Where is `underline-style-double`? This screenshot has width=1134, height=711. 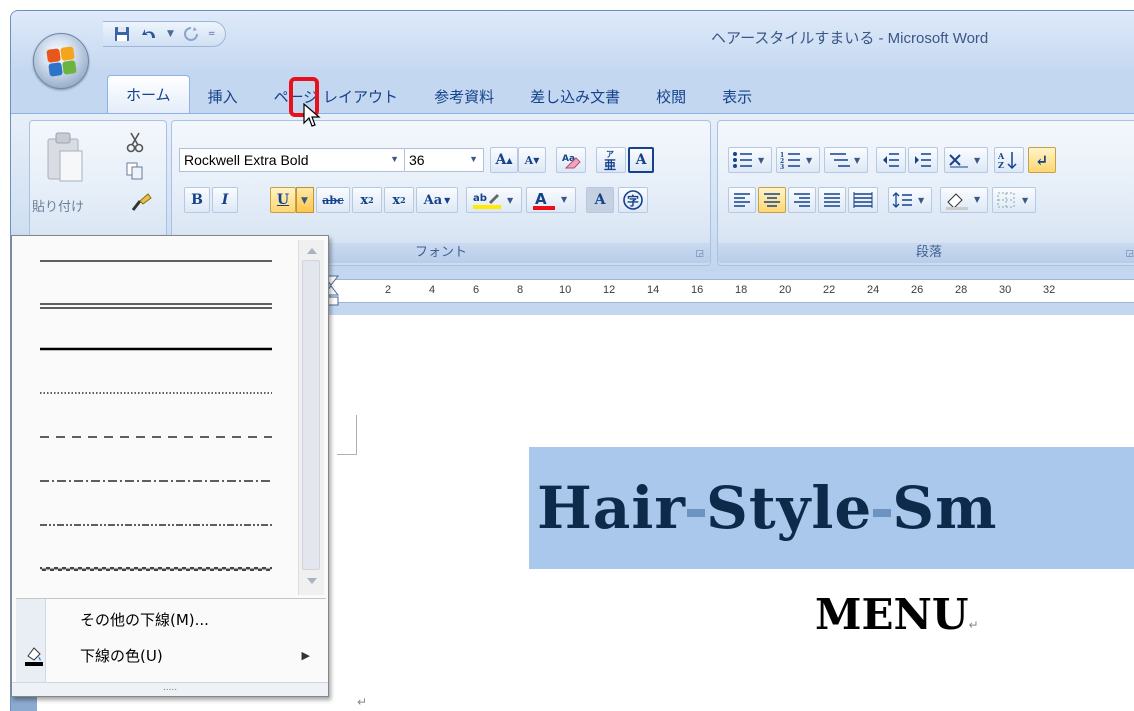
underline-style-double is located at coordinates (157, 306).